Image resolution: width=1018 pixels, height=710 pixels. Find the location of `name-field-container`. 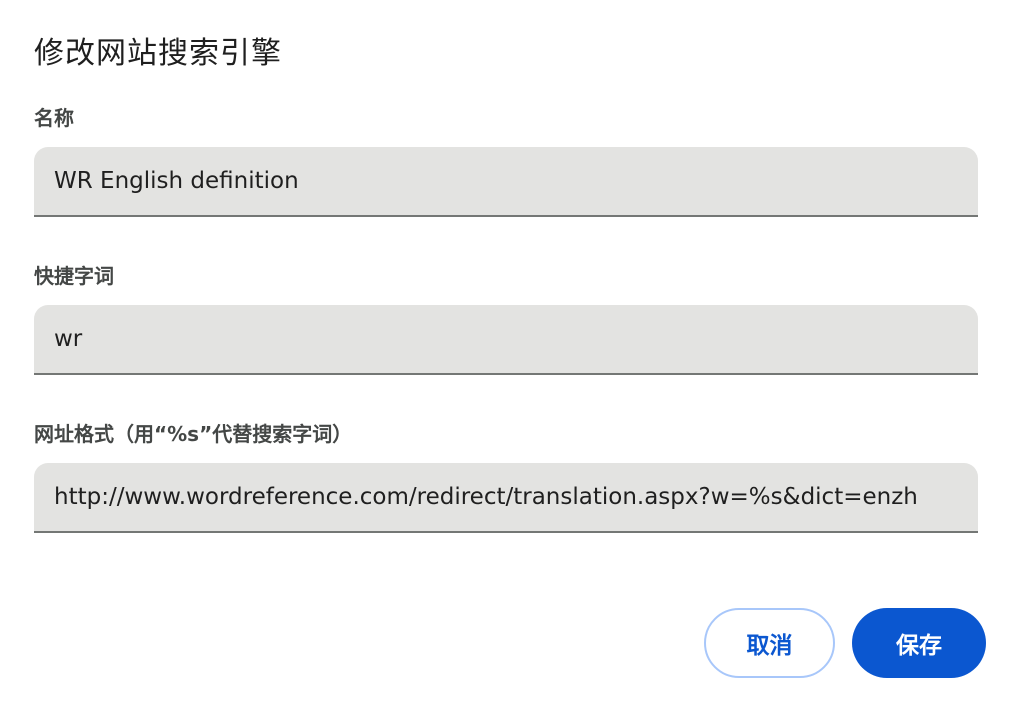

name-field-container is located at coordinates (506, 182).